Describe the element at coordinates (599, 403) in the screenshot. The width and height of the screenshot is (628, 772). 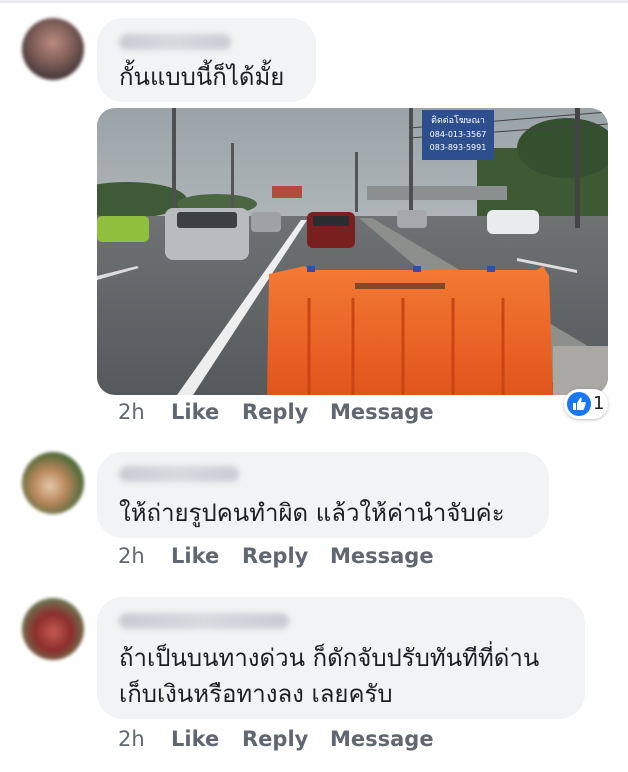
I see `reaction-count: 1` at that location.